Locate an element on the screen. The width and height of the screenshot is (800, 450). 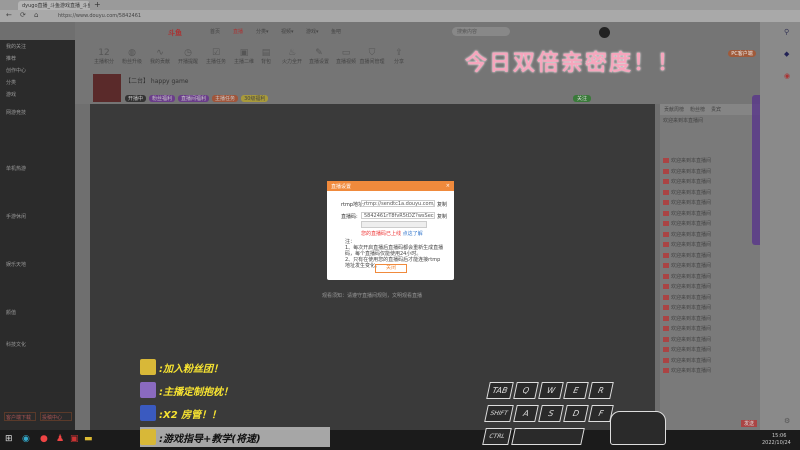
streamer-avatar is located at coordinates (107, 88).